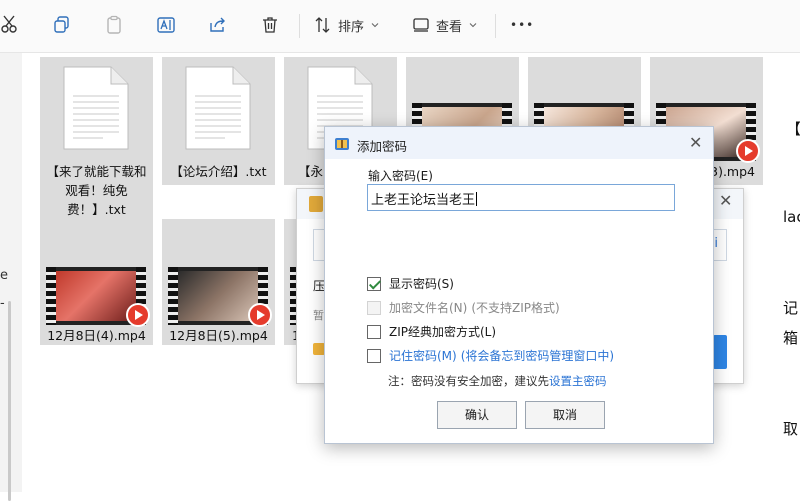 The height and width of the screenshot is (501, 800). I want to click on encrypt-filenames-note: (不支持ZIP格式), so click(515, 308).